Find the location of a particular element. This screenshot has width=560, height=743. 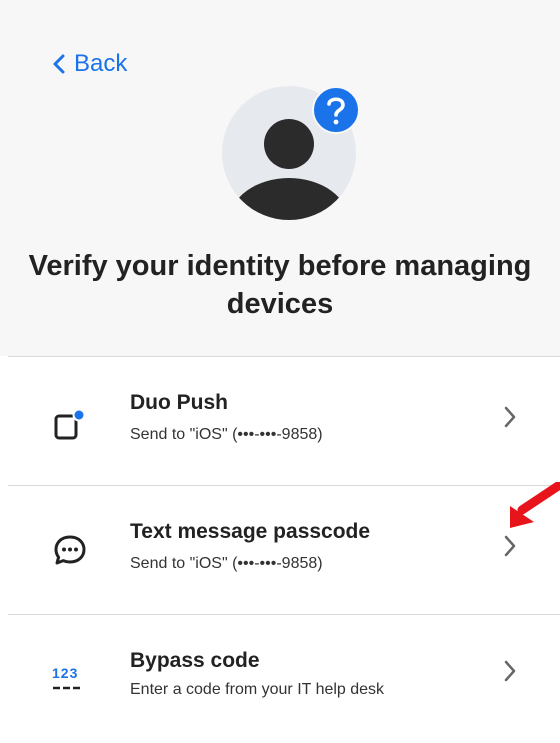

dashes-icon is located at coordinates (66, 688).